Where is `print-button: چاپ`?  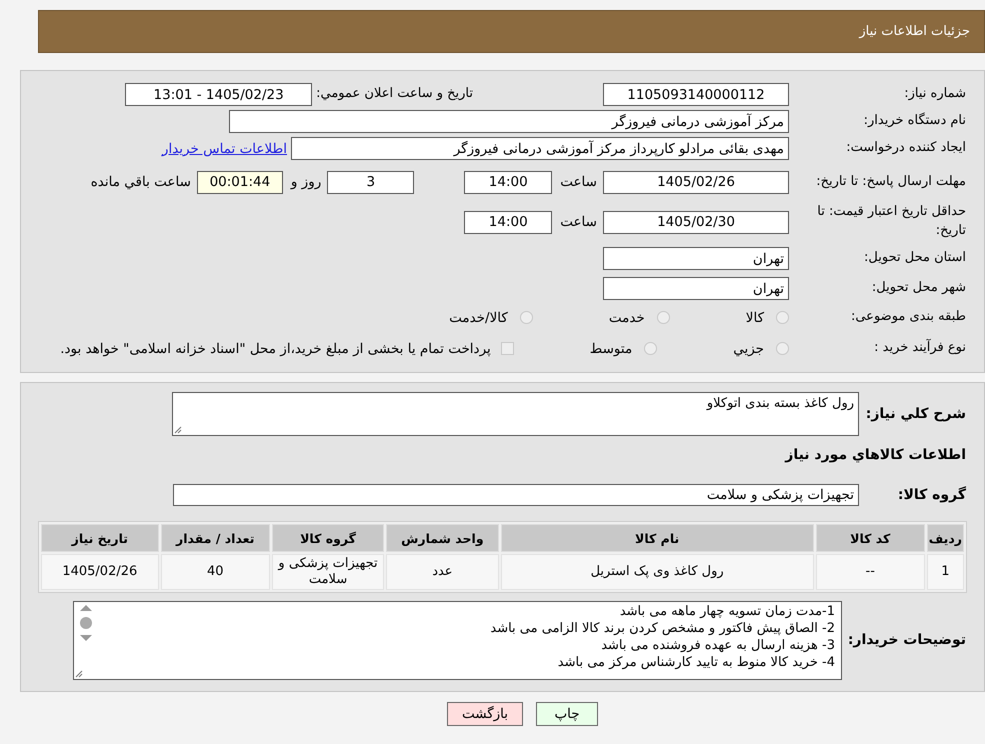 print-button: چاپ is located at coordinates (567, 714).